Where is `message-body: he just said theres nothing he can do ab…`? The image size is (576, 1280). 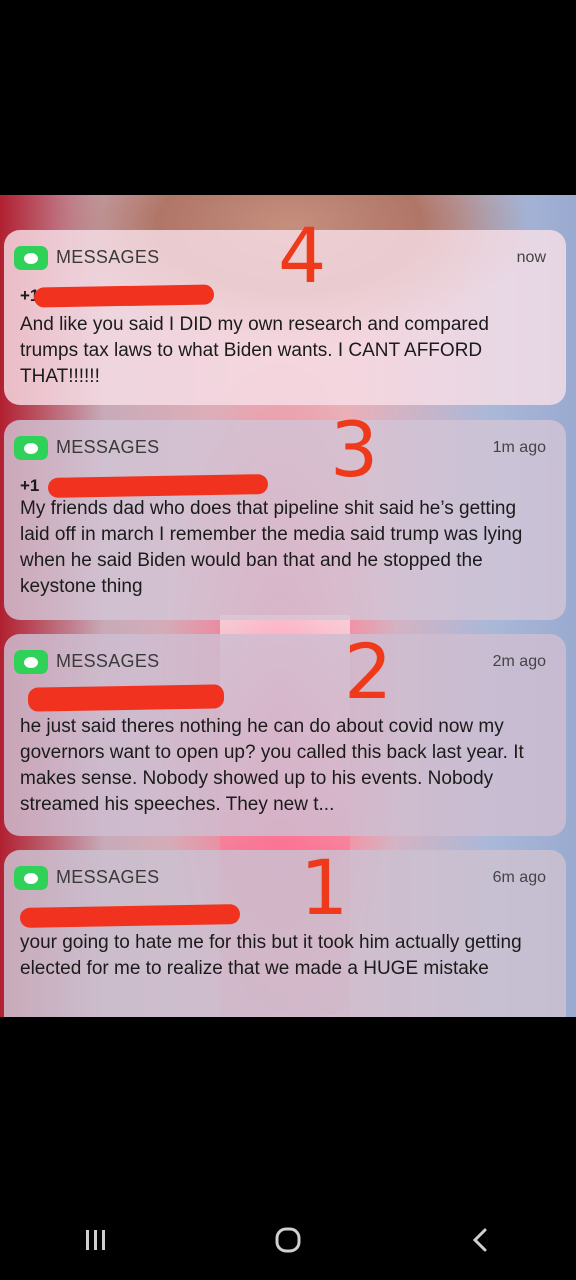 message-body: he just said theres nothing he can do ab… is located at coordinates (272, 765).